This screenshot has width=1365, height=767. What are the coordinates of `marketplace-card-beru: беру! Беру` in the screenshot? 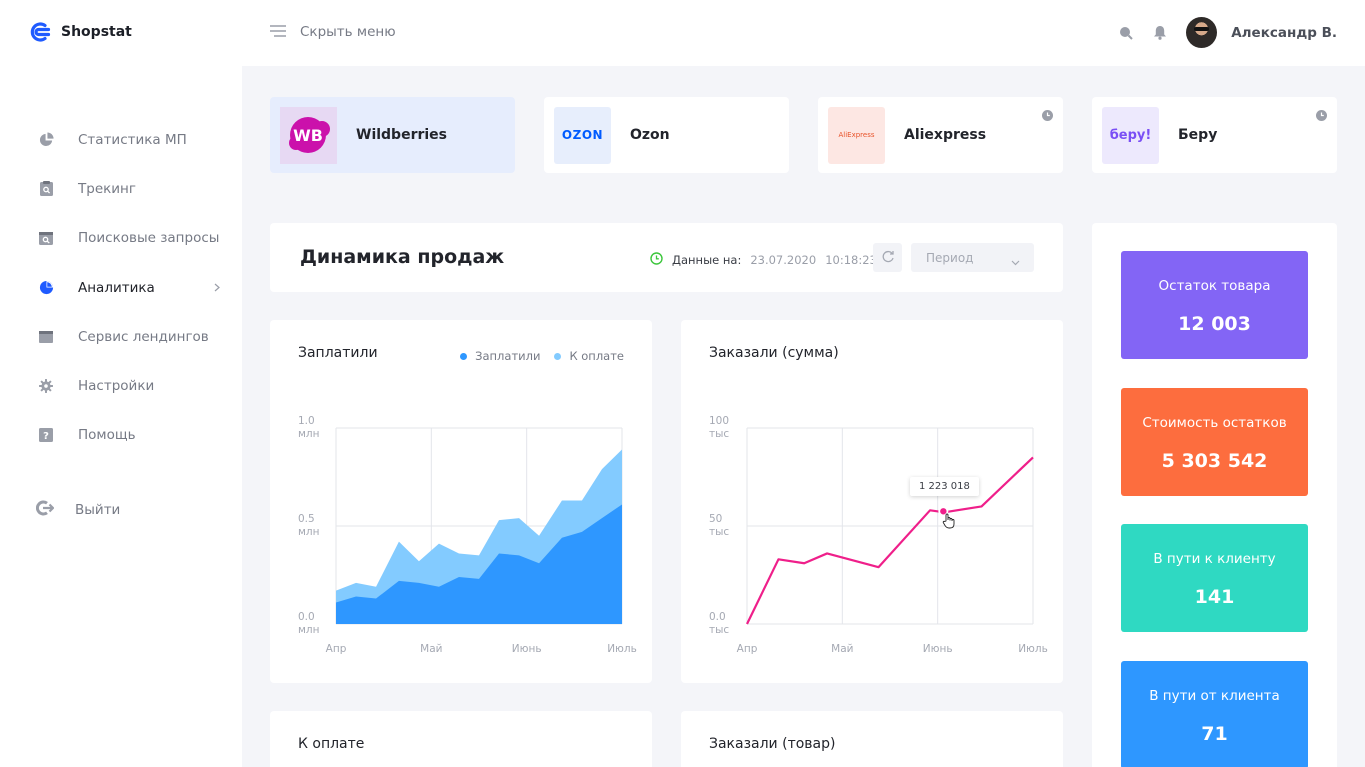 It's located at (1214, 135).